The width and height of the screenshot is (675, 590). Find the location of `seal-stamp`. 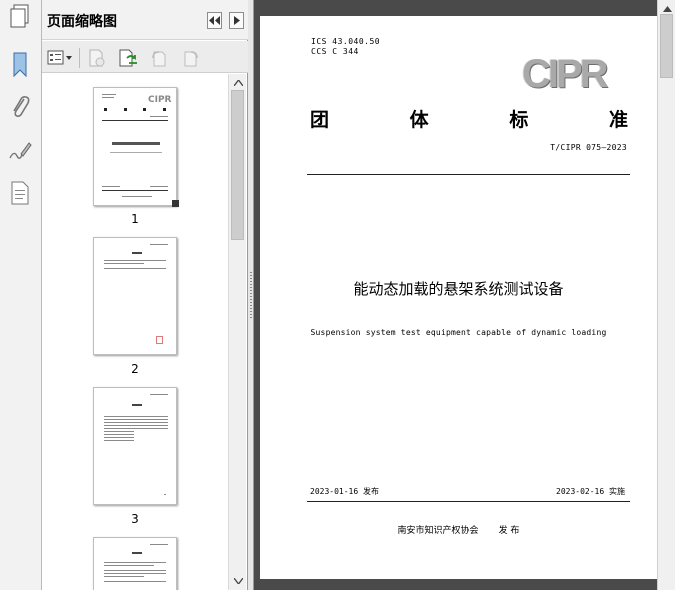

seal-stamp is located at coordinates (159, 340).